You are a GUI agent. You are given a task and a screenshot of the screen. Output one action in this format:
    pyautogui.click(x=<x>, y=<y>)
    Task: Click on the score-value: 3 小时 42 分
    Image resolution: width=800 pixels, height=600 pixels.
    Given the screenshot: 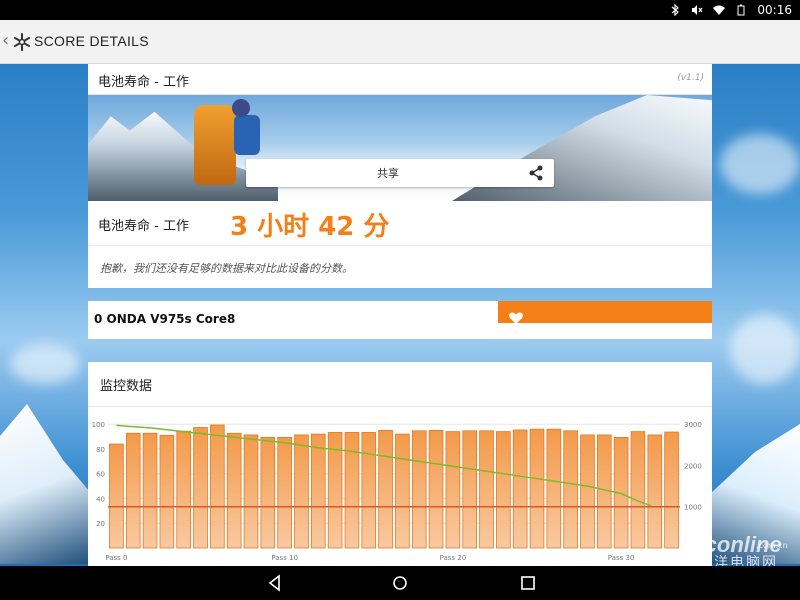 What is the action you would take?
    pyautogui.click(x=310, y=227)
    